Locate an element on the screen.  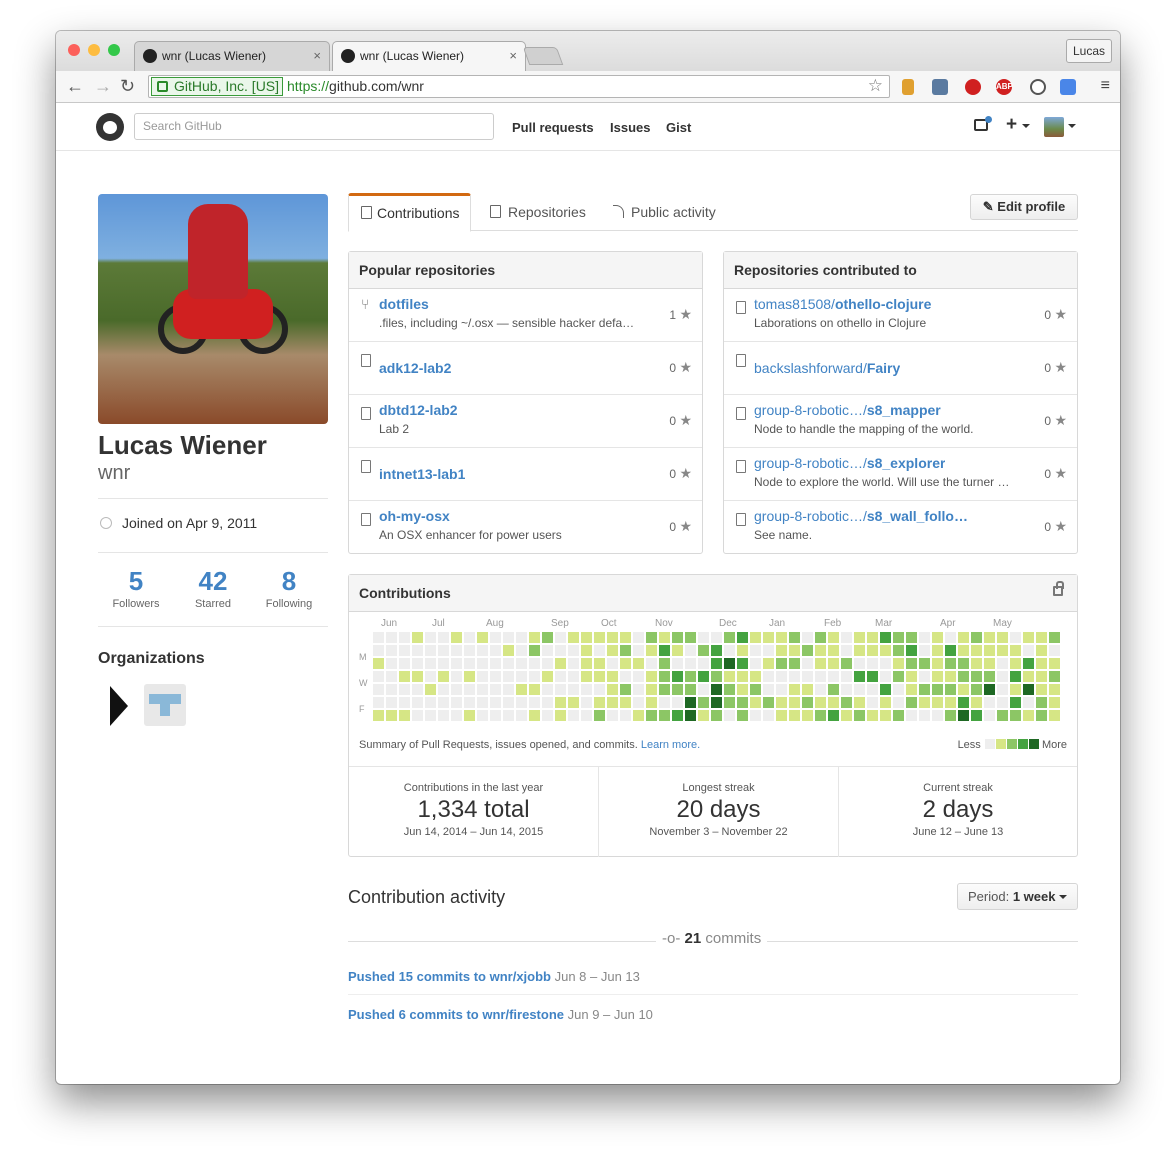
reload-icon: ↻ is located at coordinates (127, 86).